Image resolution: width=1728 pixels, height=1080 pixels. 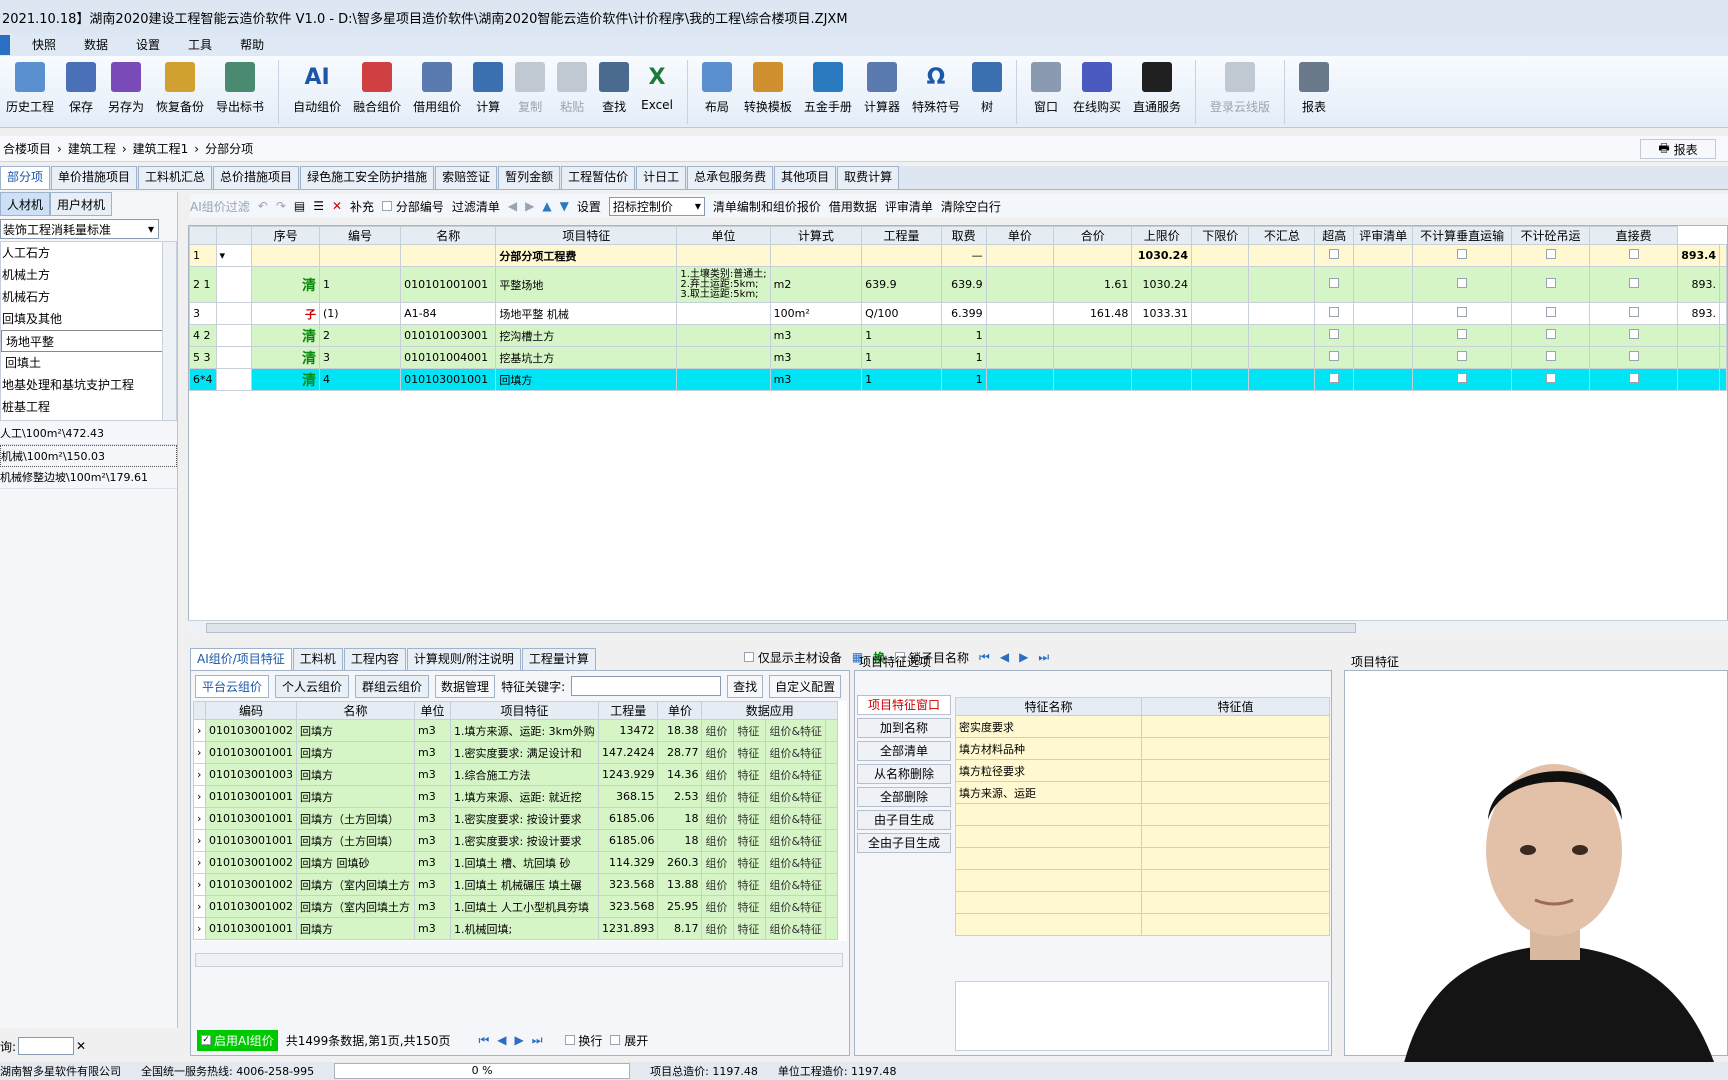 What do you see at coordinates (1093, 284) in the screenshot?
I see `price-cell: 1.61` at bounding box center [1093, 284].